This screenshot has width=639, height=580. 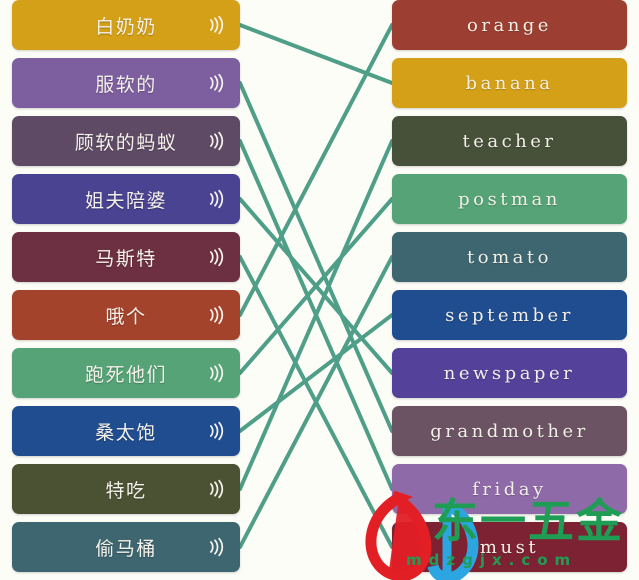 I want to click on card-label: grandmother, so click(x=509, y=431).